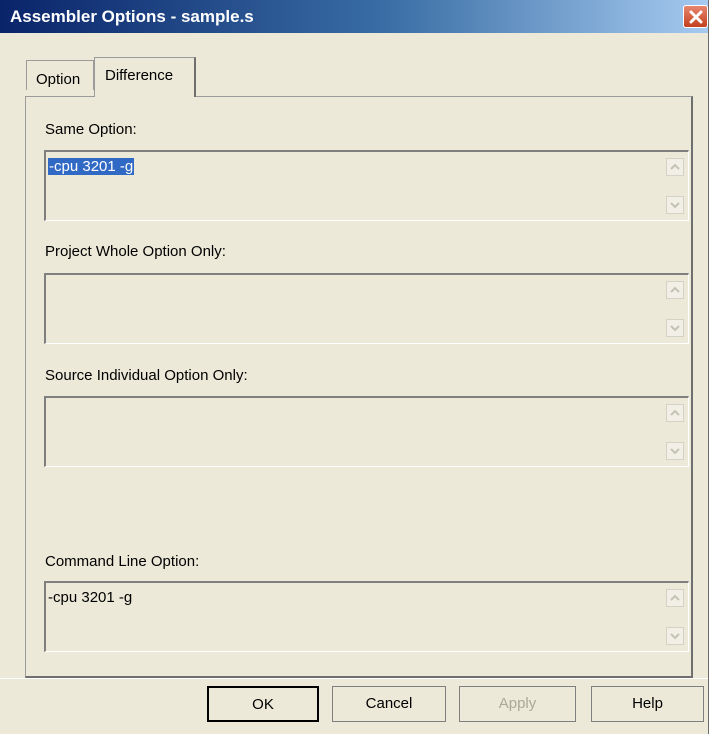 The height and width of the screenshot is (734, 711). I want to click on command-line-option-label: Command Line Option:, so click(122, 561).